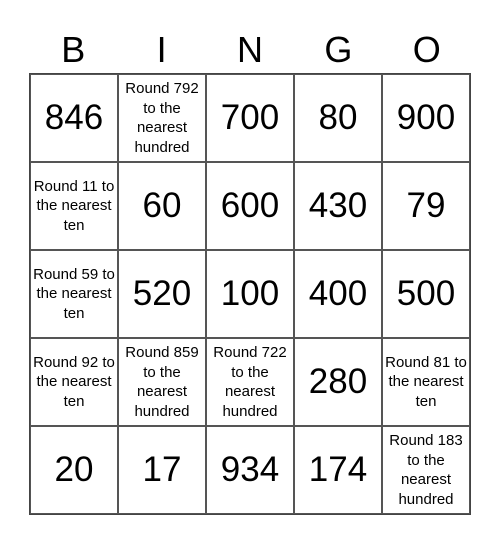 Image resolution: width=500 pixels, height=544 pixels. I want to click on cell-text: Round 59 to the nearest ten, so click(74, 293).